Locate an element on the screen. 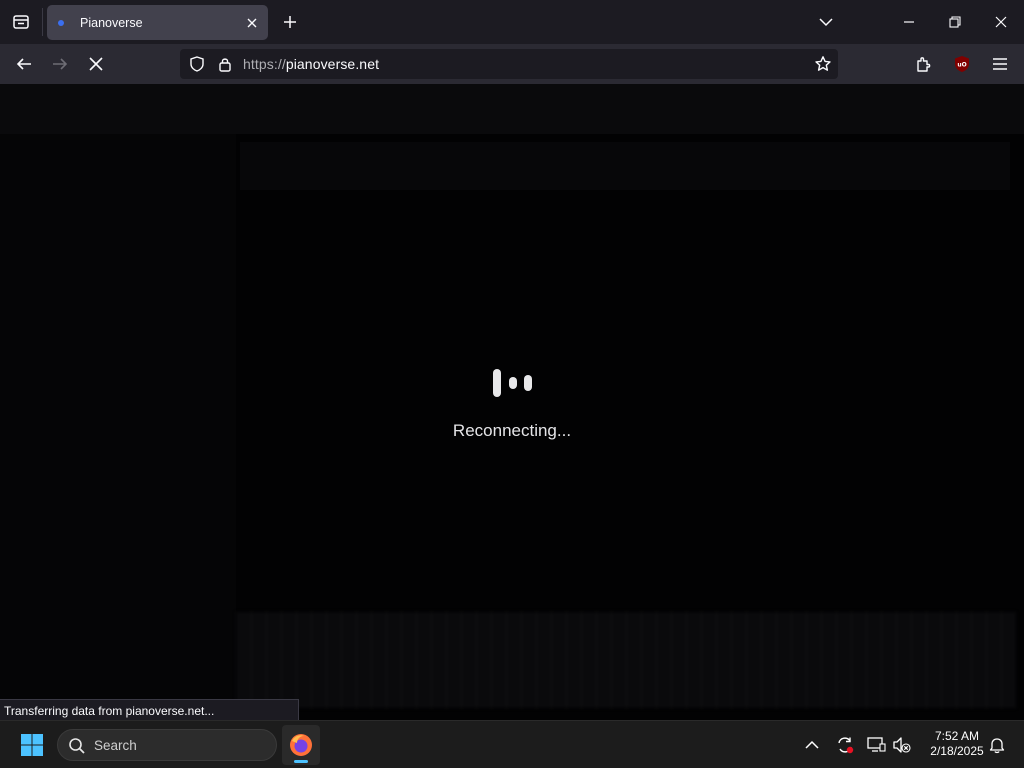 Image resolution: width=1024 pixels, height=768 pixels. tab-pianoverse: Pianoverse is located at coordinates (157, 22).